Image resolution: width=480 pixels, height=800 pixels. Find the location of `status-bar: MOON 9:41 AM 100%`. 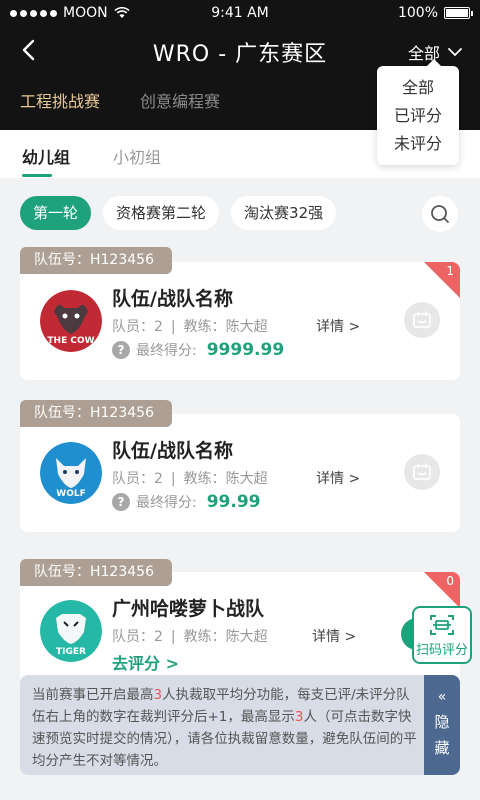

status-bar: MOON 9:41 AM 100% is located at coordinates (240, 14).